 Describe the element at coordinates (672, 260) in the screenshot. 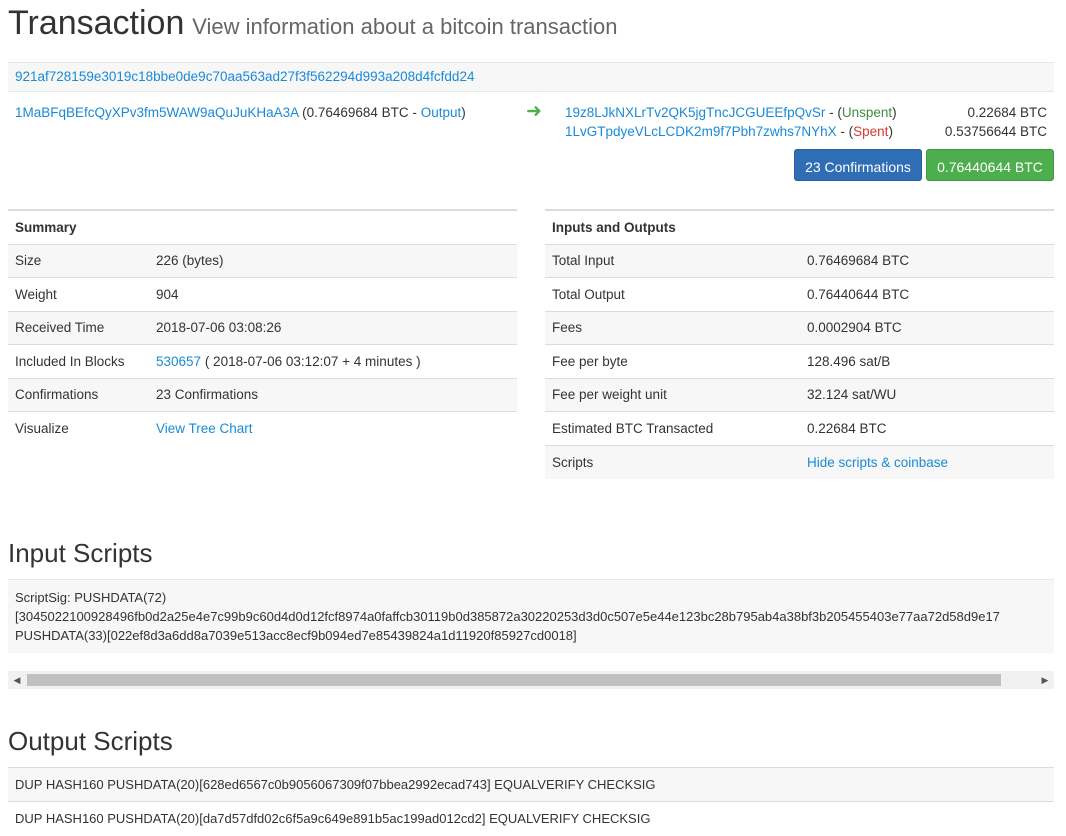

I see `row-label: Total Input` at that location.